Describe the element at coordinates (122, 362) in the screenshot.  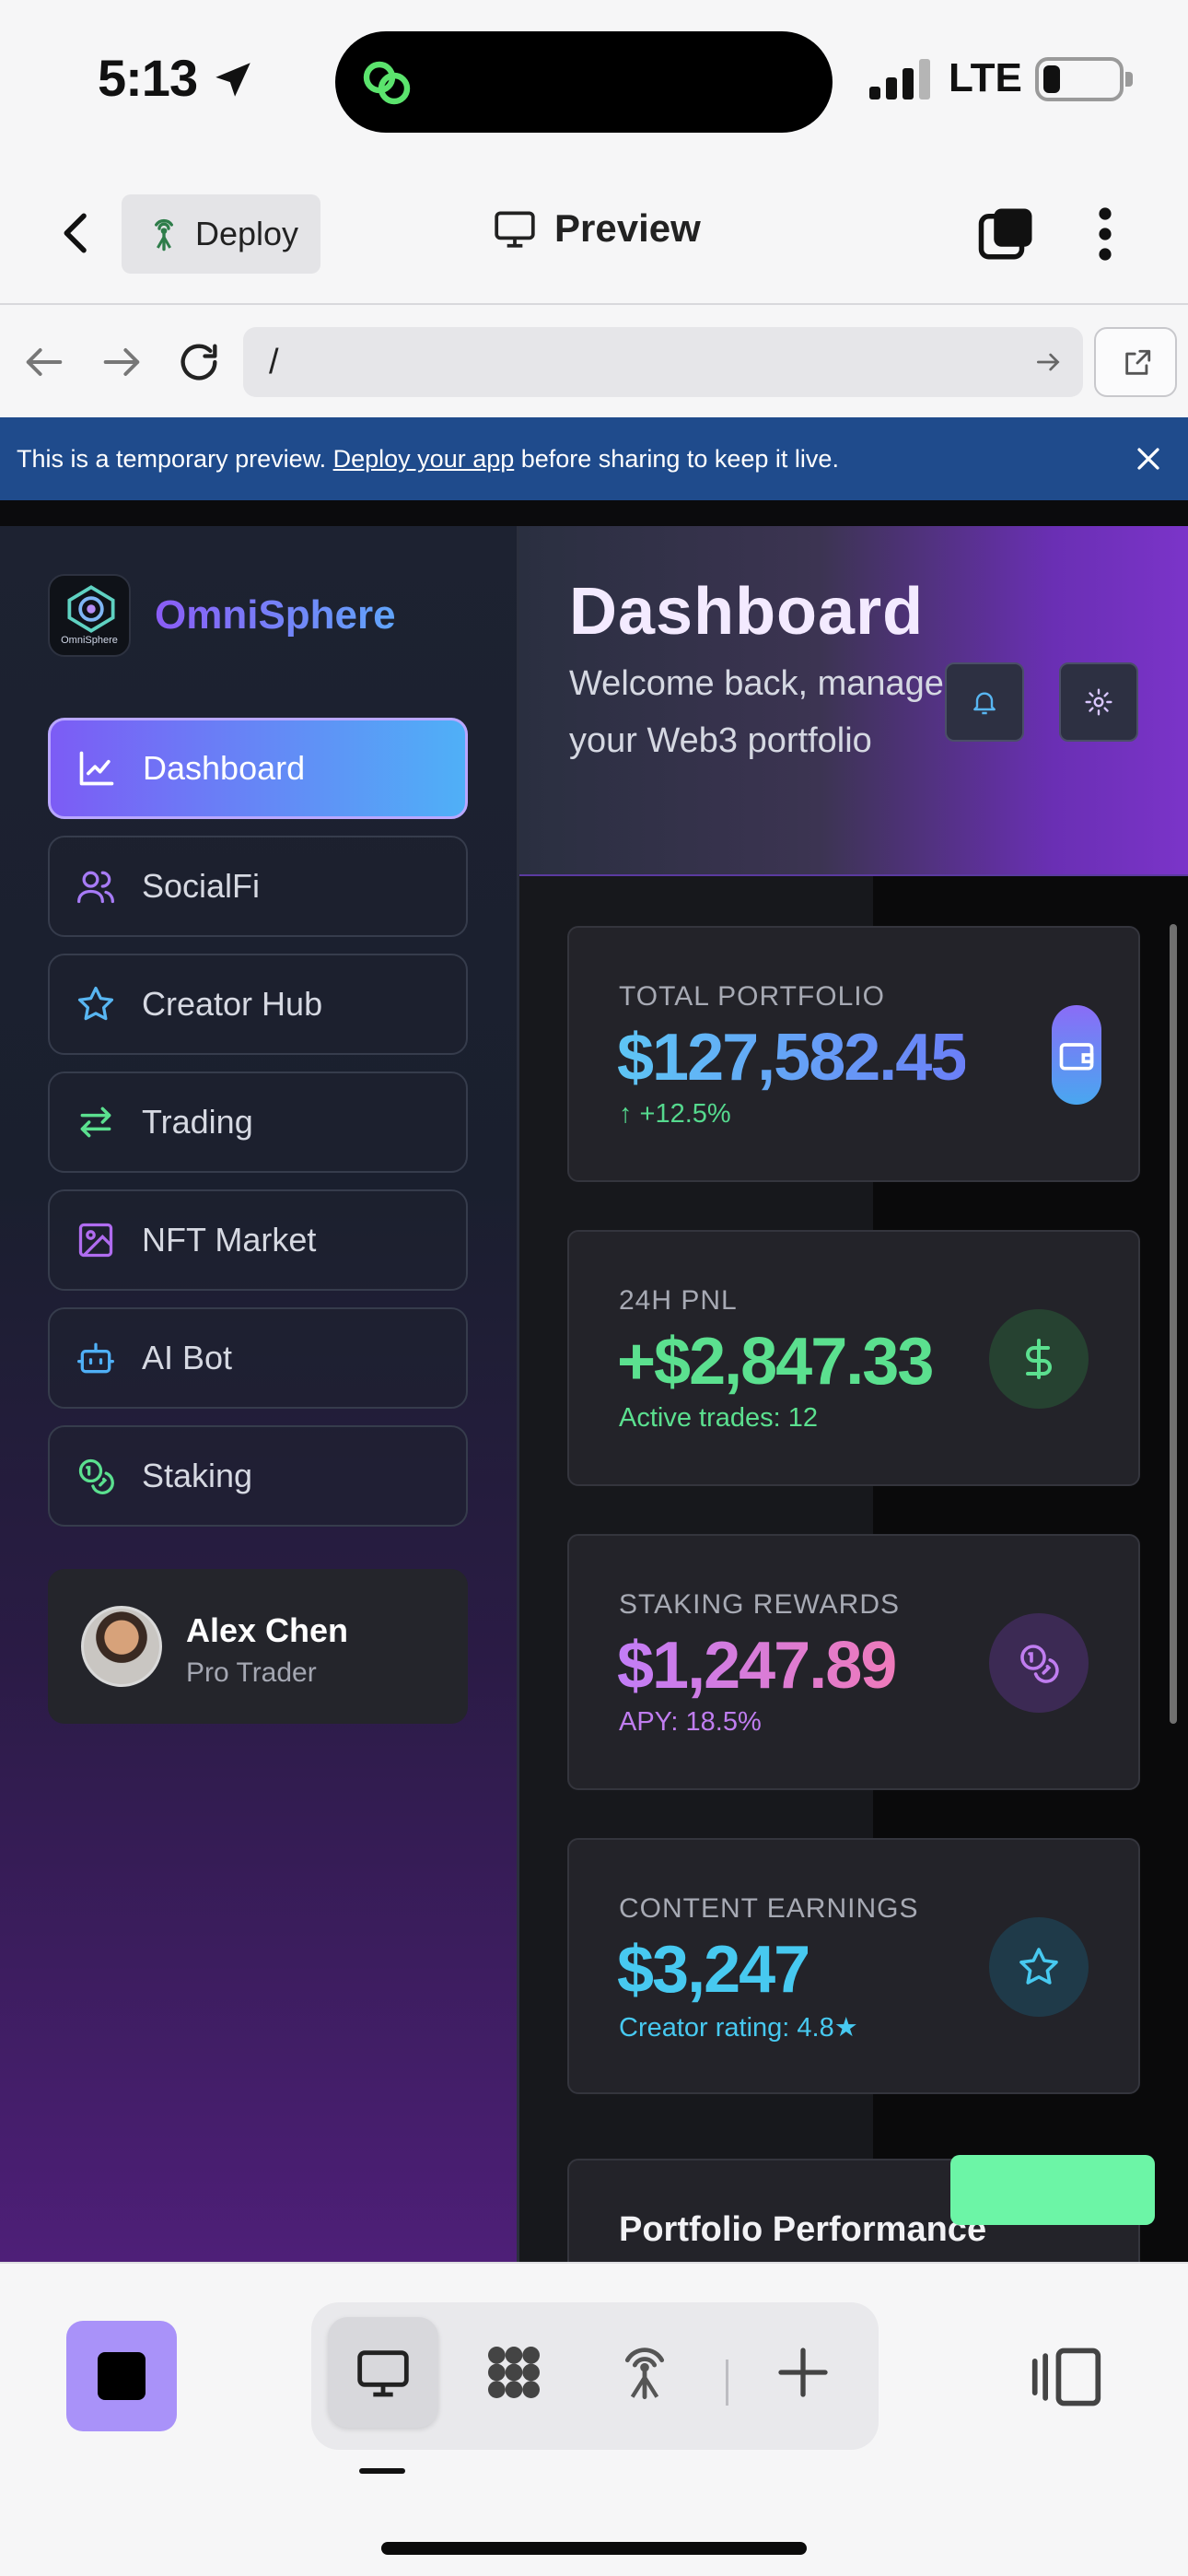
I see `browser-forward-icon` at that location.